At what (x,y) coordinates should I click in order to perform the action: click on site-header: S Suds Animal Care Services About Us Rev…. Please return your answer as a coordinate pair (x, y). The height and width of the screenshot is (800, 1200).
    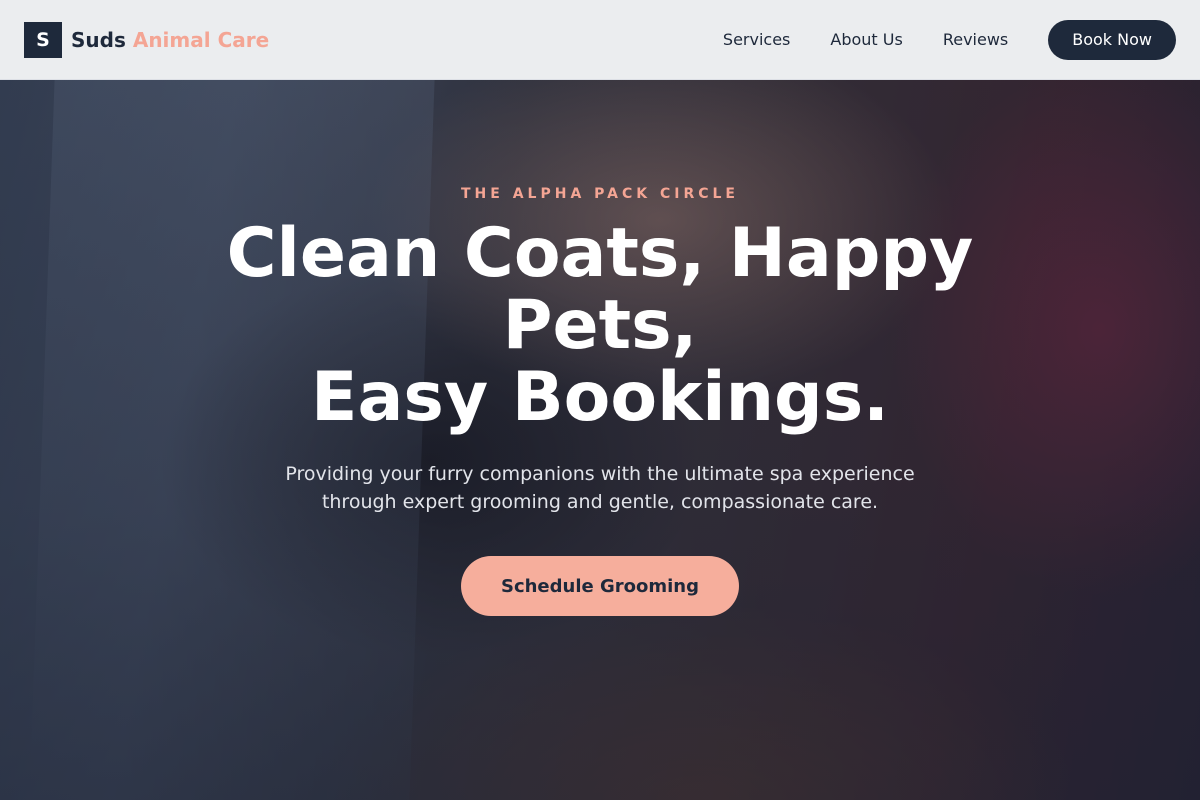
    Looking at the image, I should click on (600, 40).